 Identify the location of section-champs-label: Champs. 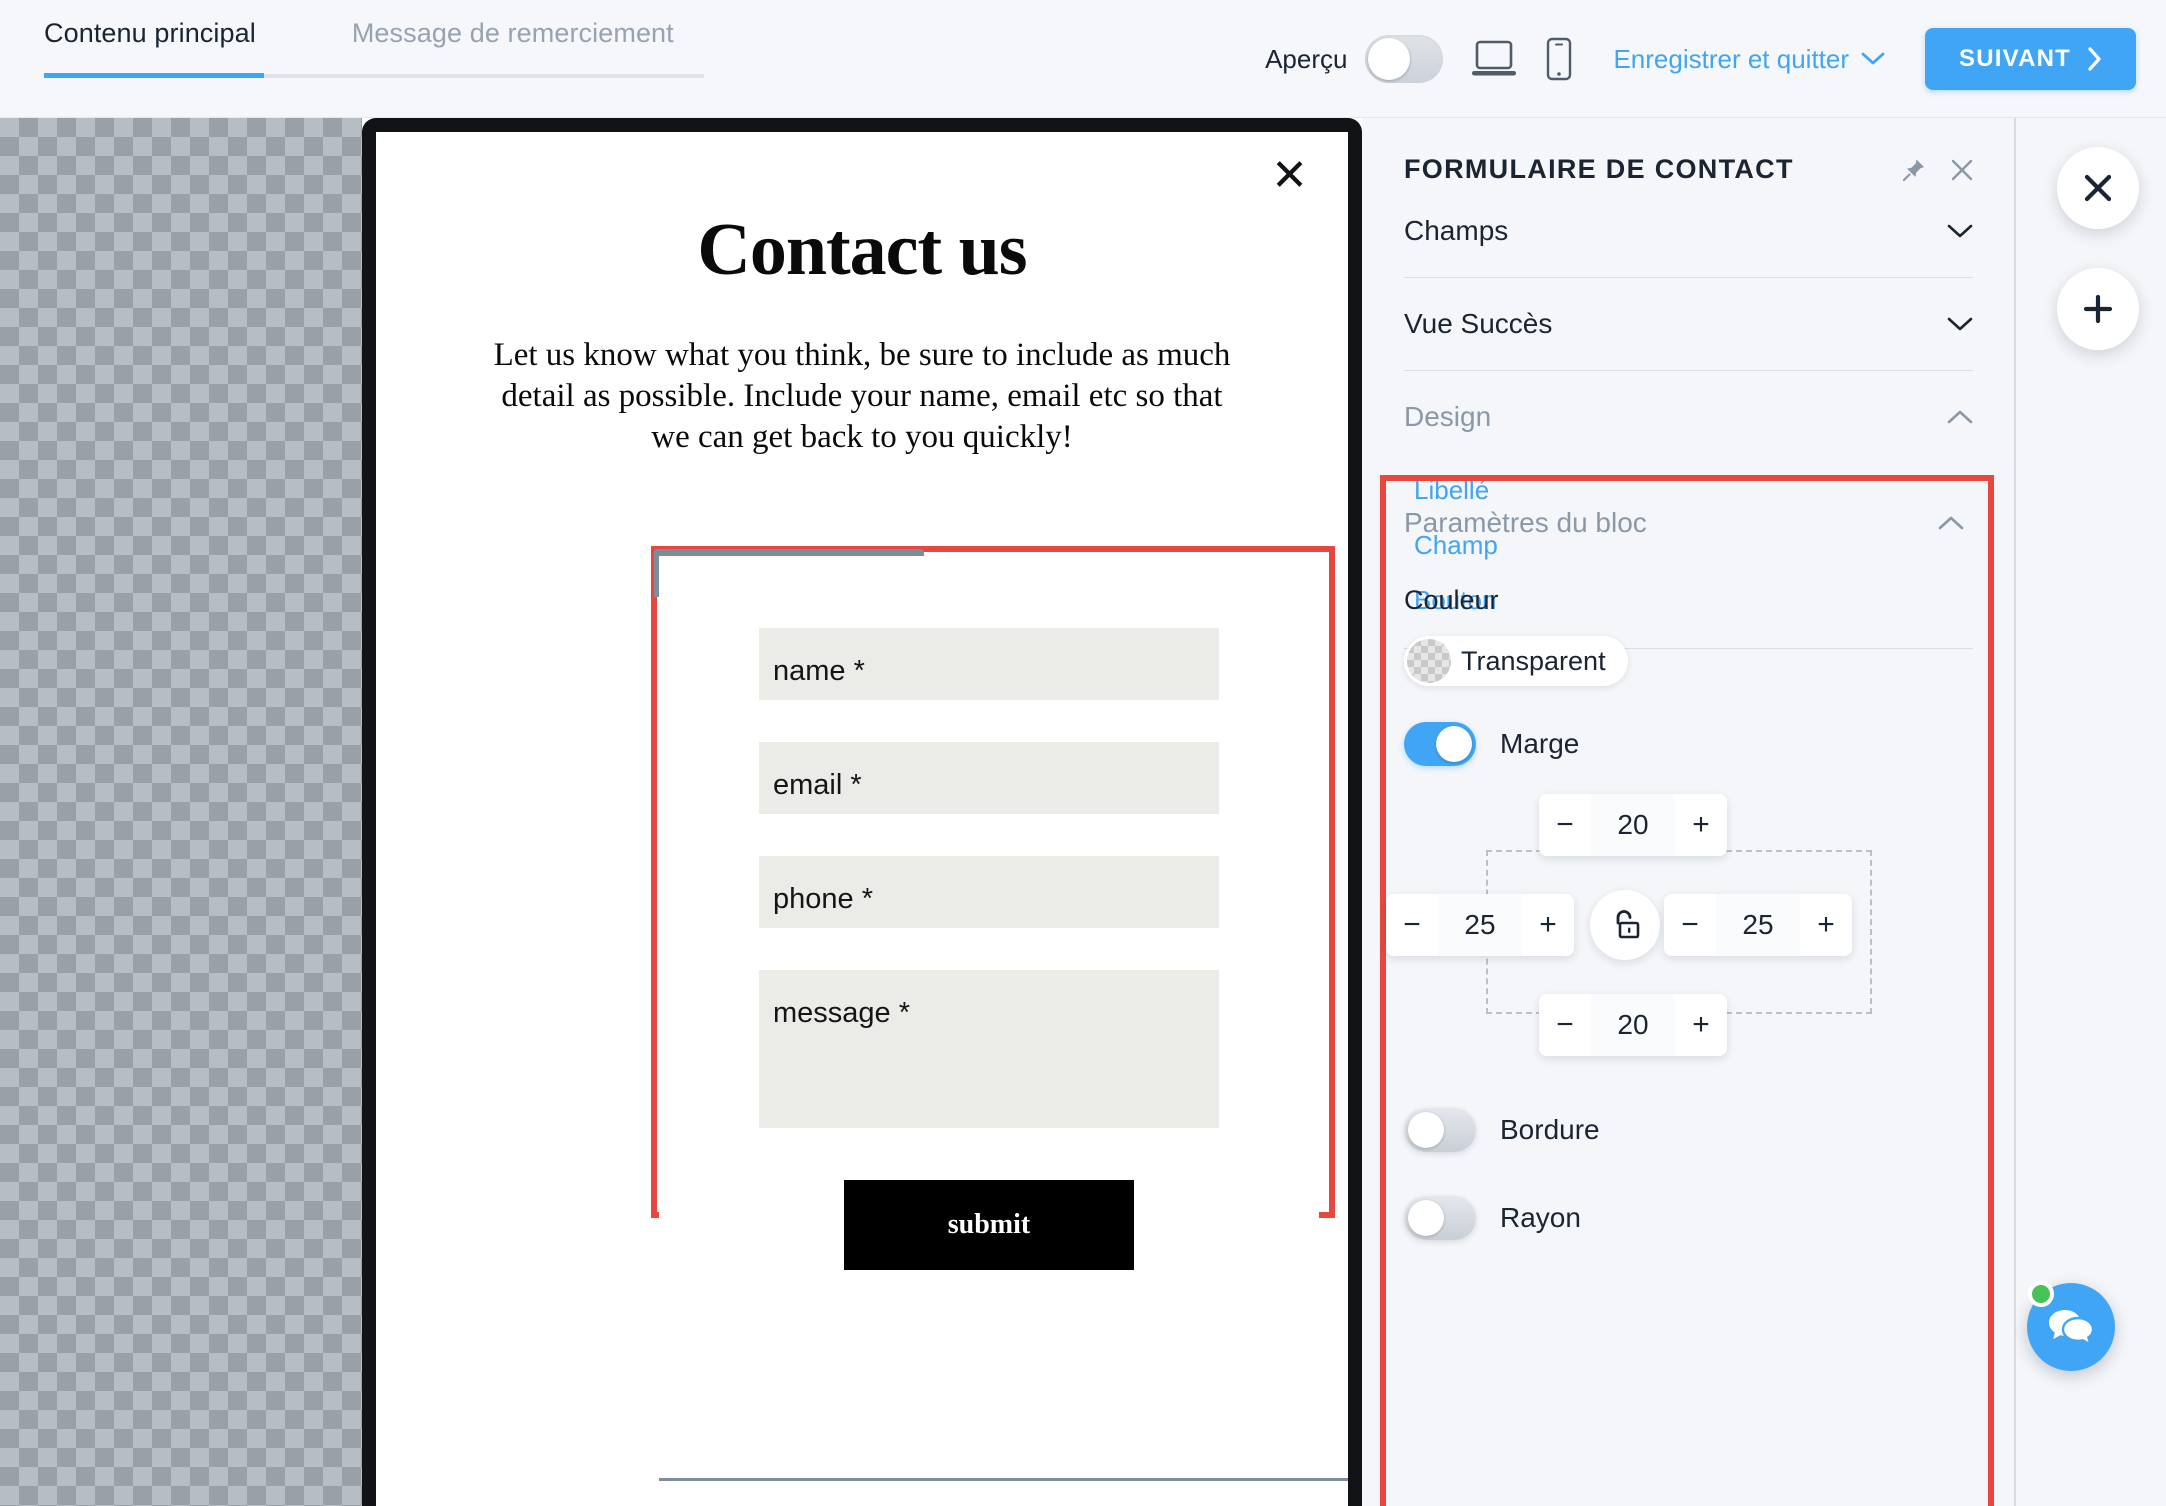
(1456, 230).